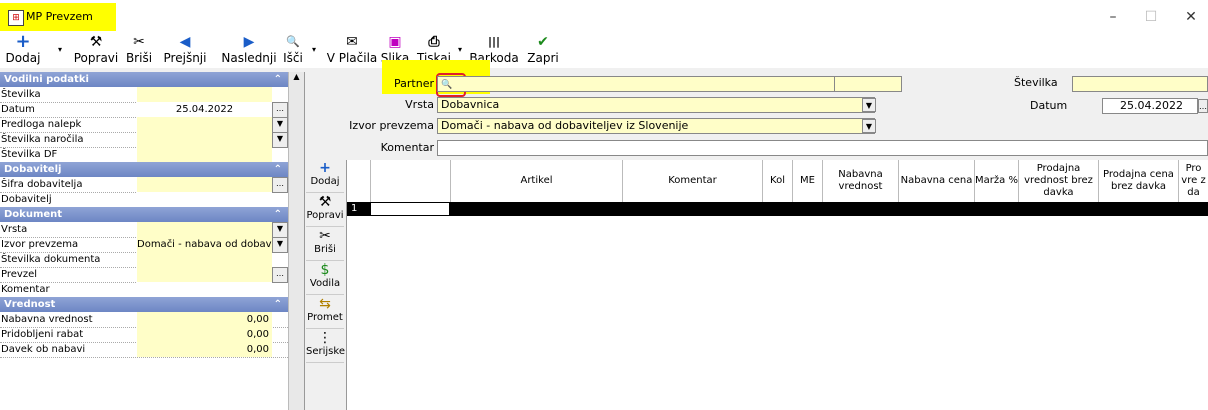 The width and height of the screenshot is (1208, 410). I want to click on envelope-icon: ✉, so click(352, 42).